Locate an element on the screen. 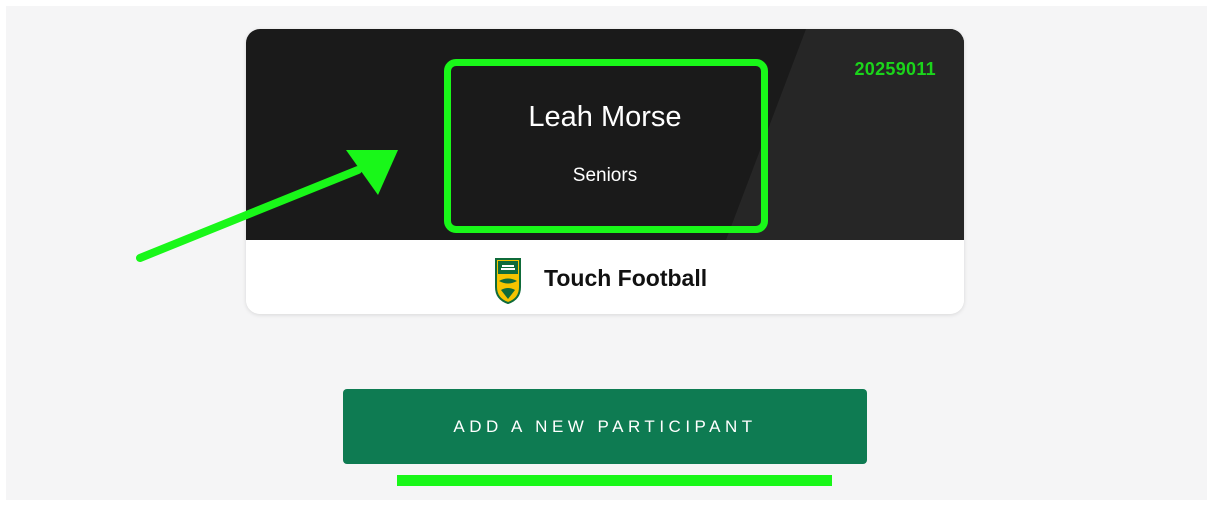  arrow-annotation-icon is located at coordinates (267, 206).